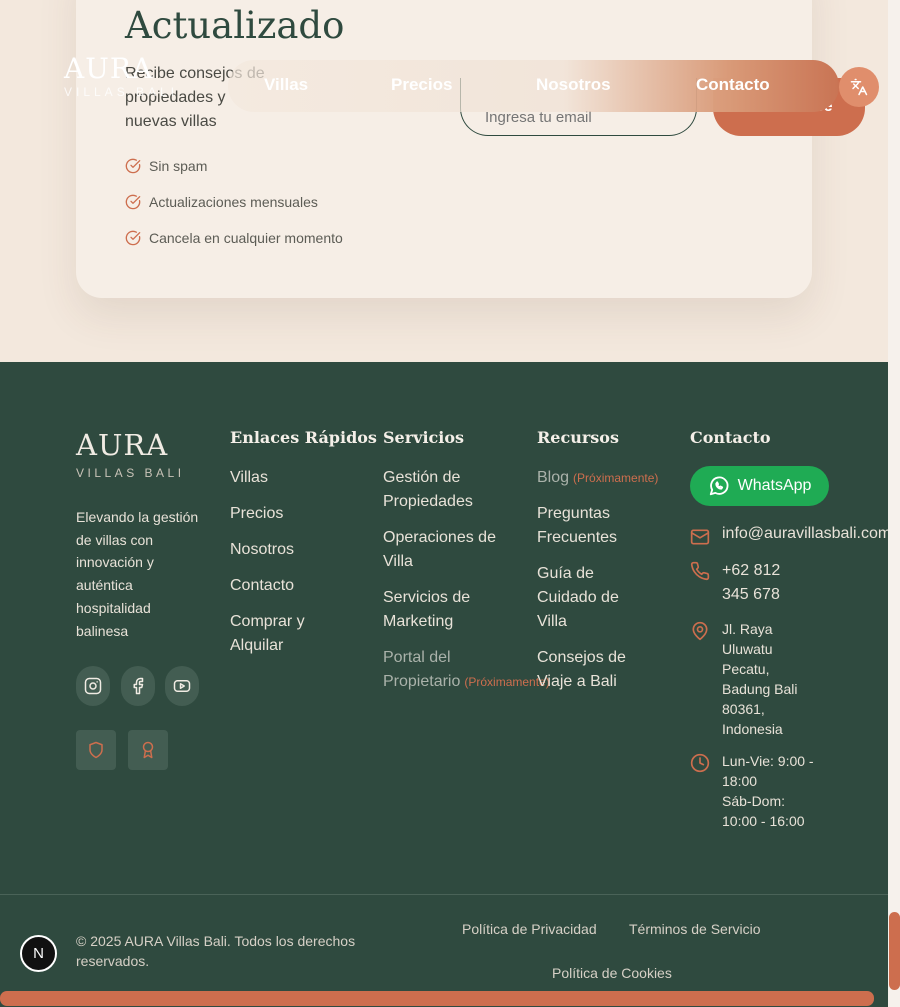 The width and height of the screenshot is (900, 1007). Describe the element at coordinates (587, 526) in the screenshot. I see `footer-link: Preguntas Frecuentes` at that location.